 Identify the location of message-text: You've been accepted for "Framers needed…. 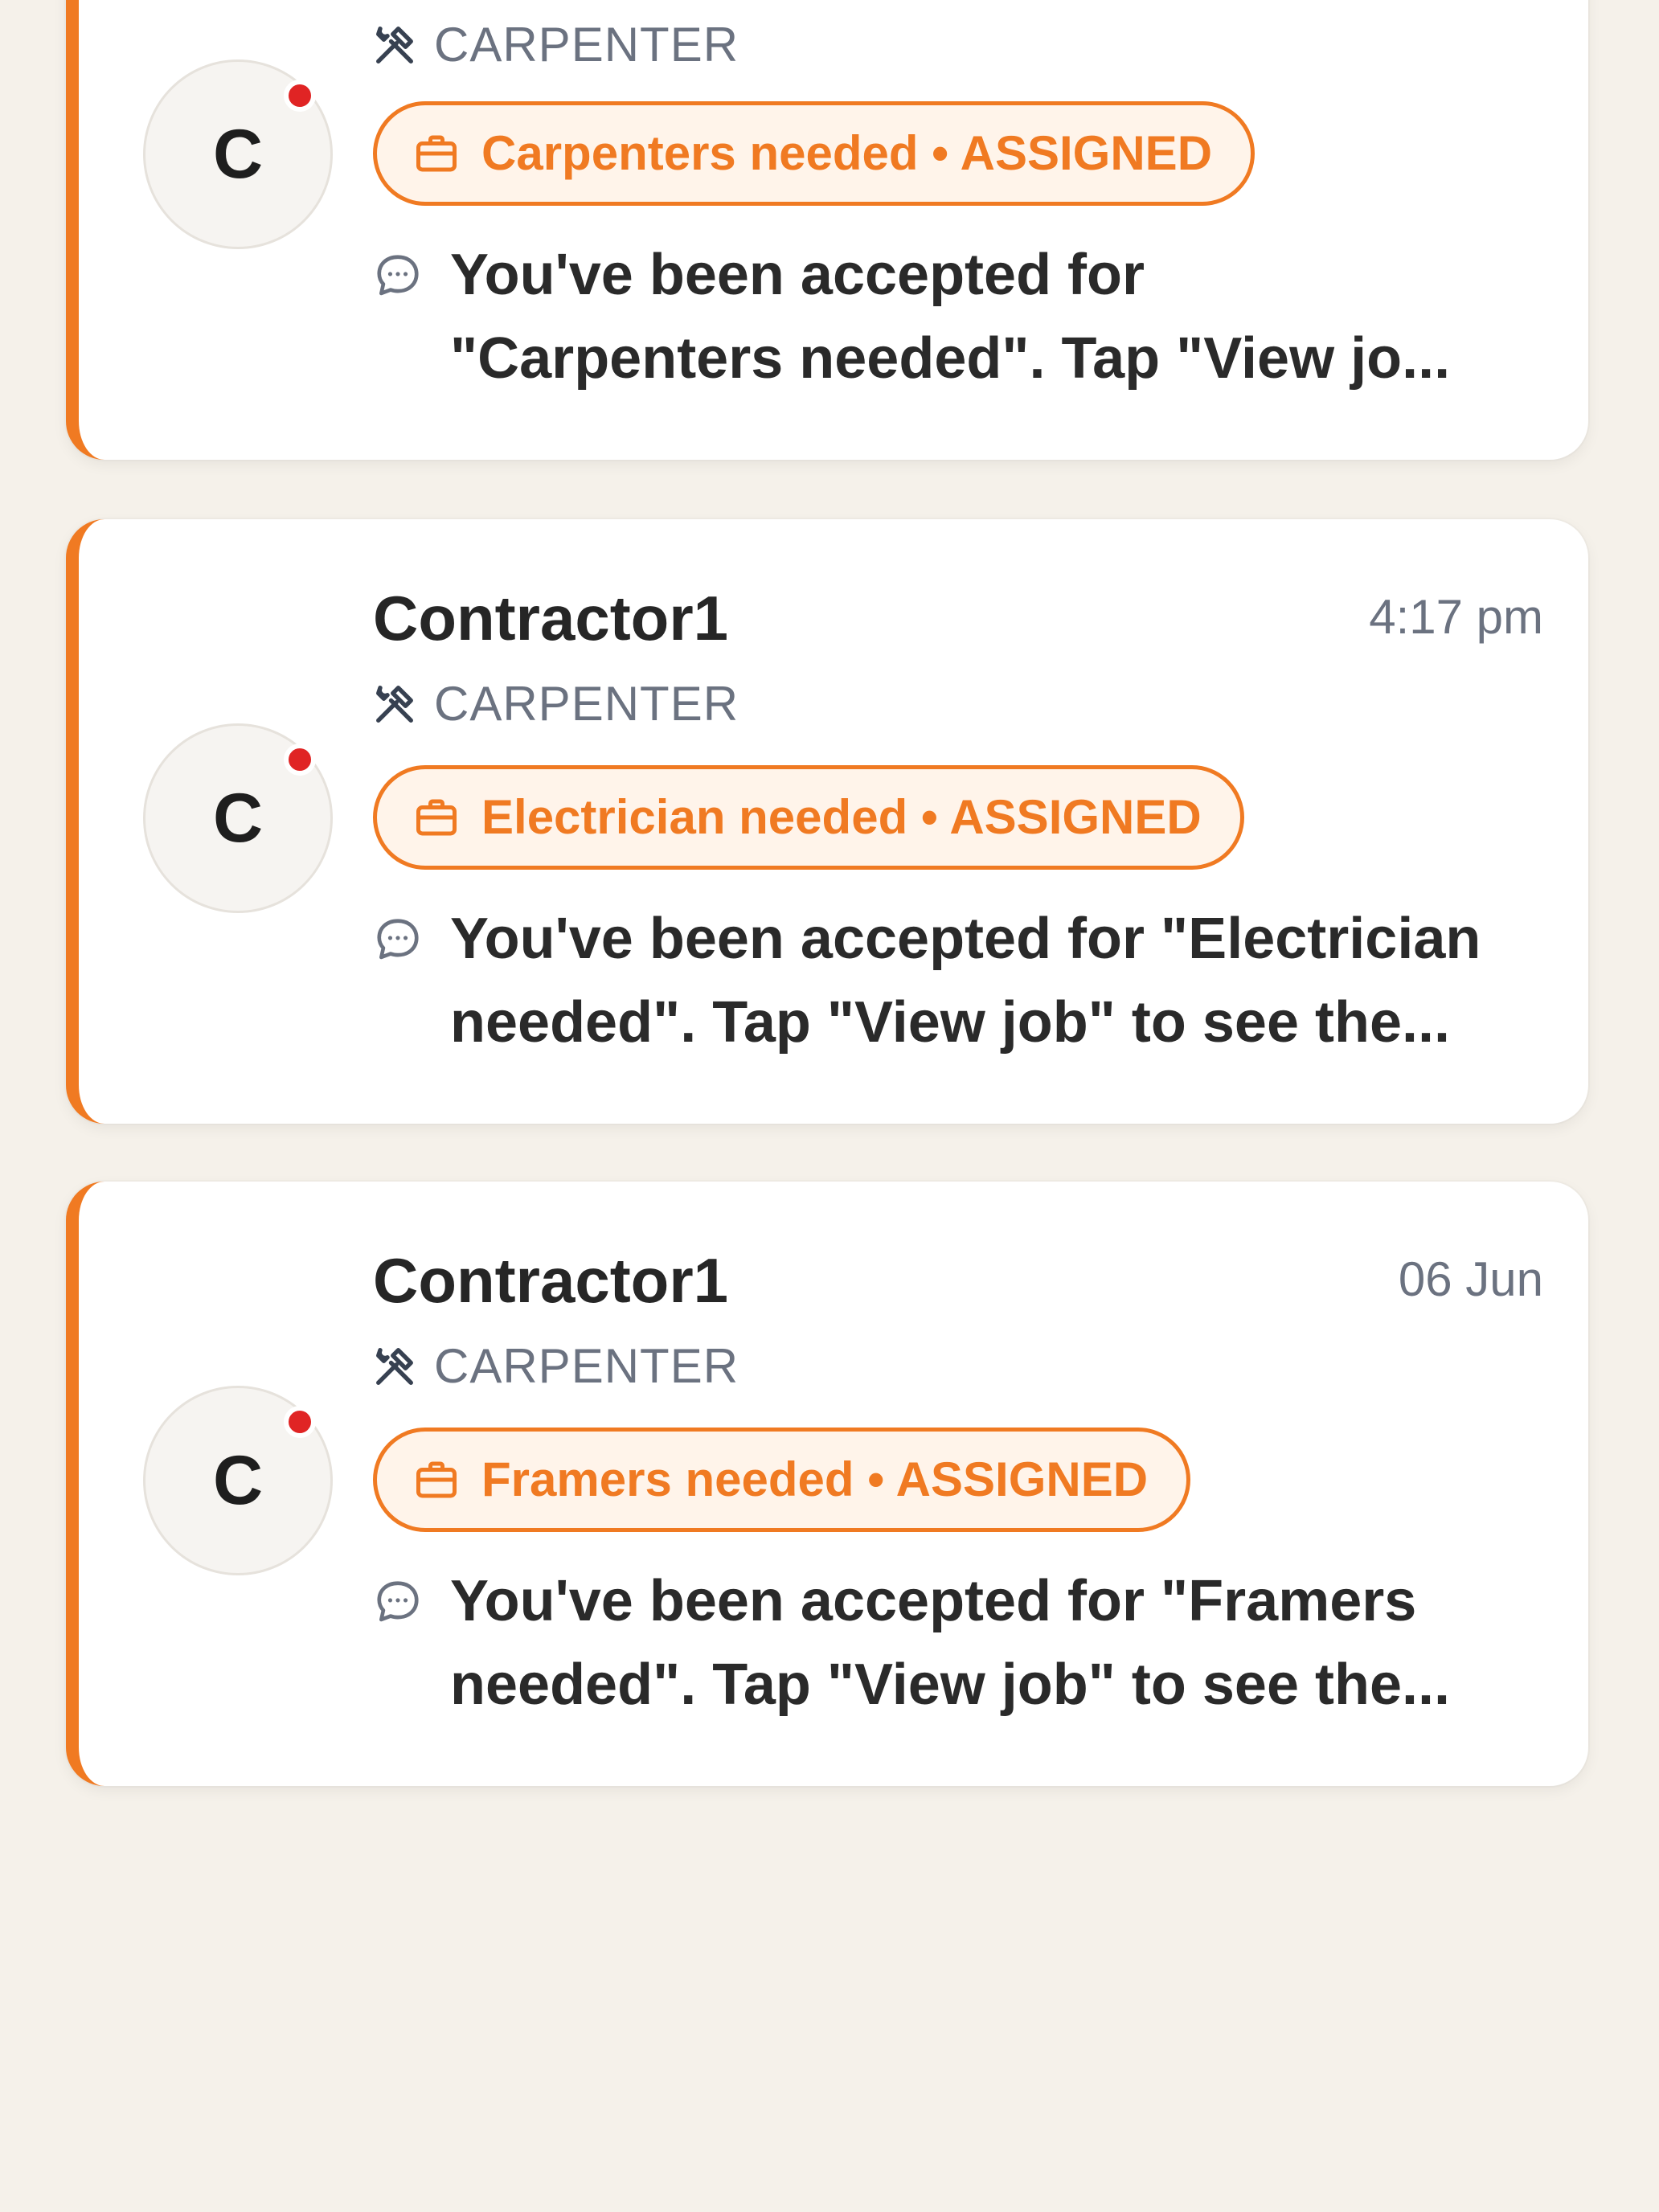
(950, 1643).